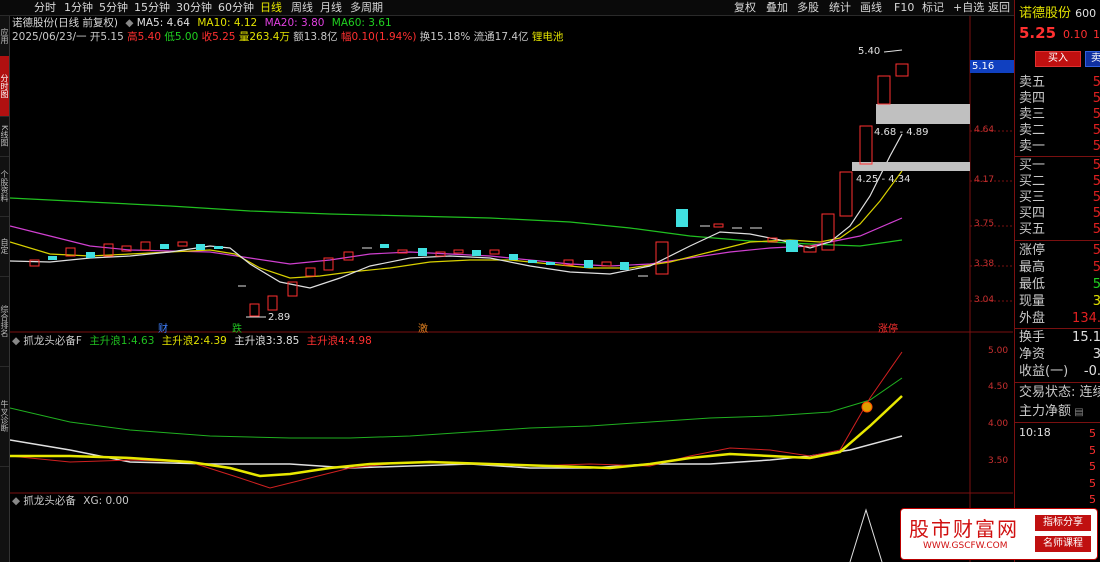  I want to click on bid-2-row: 买二 5, so click(1059, 182).